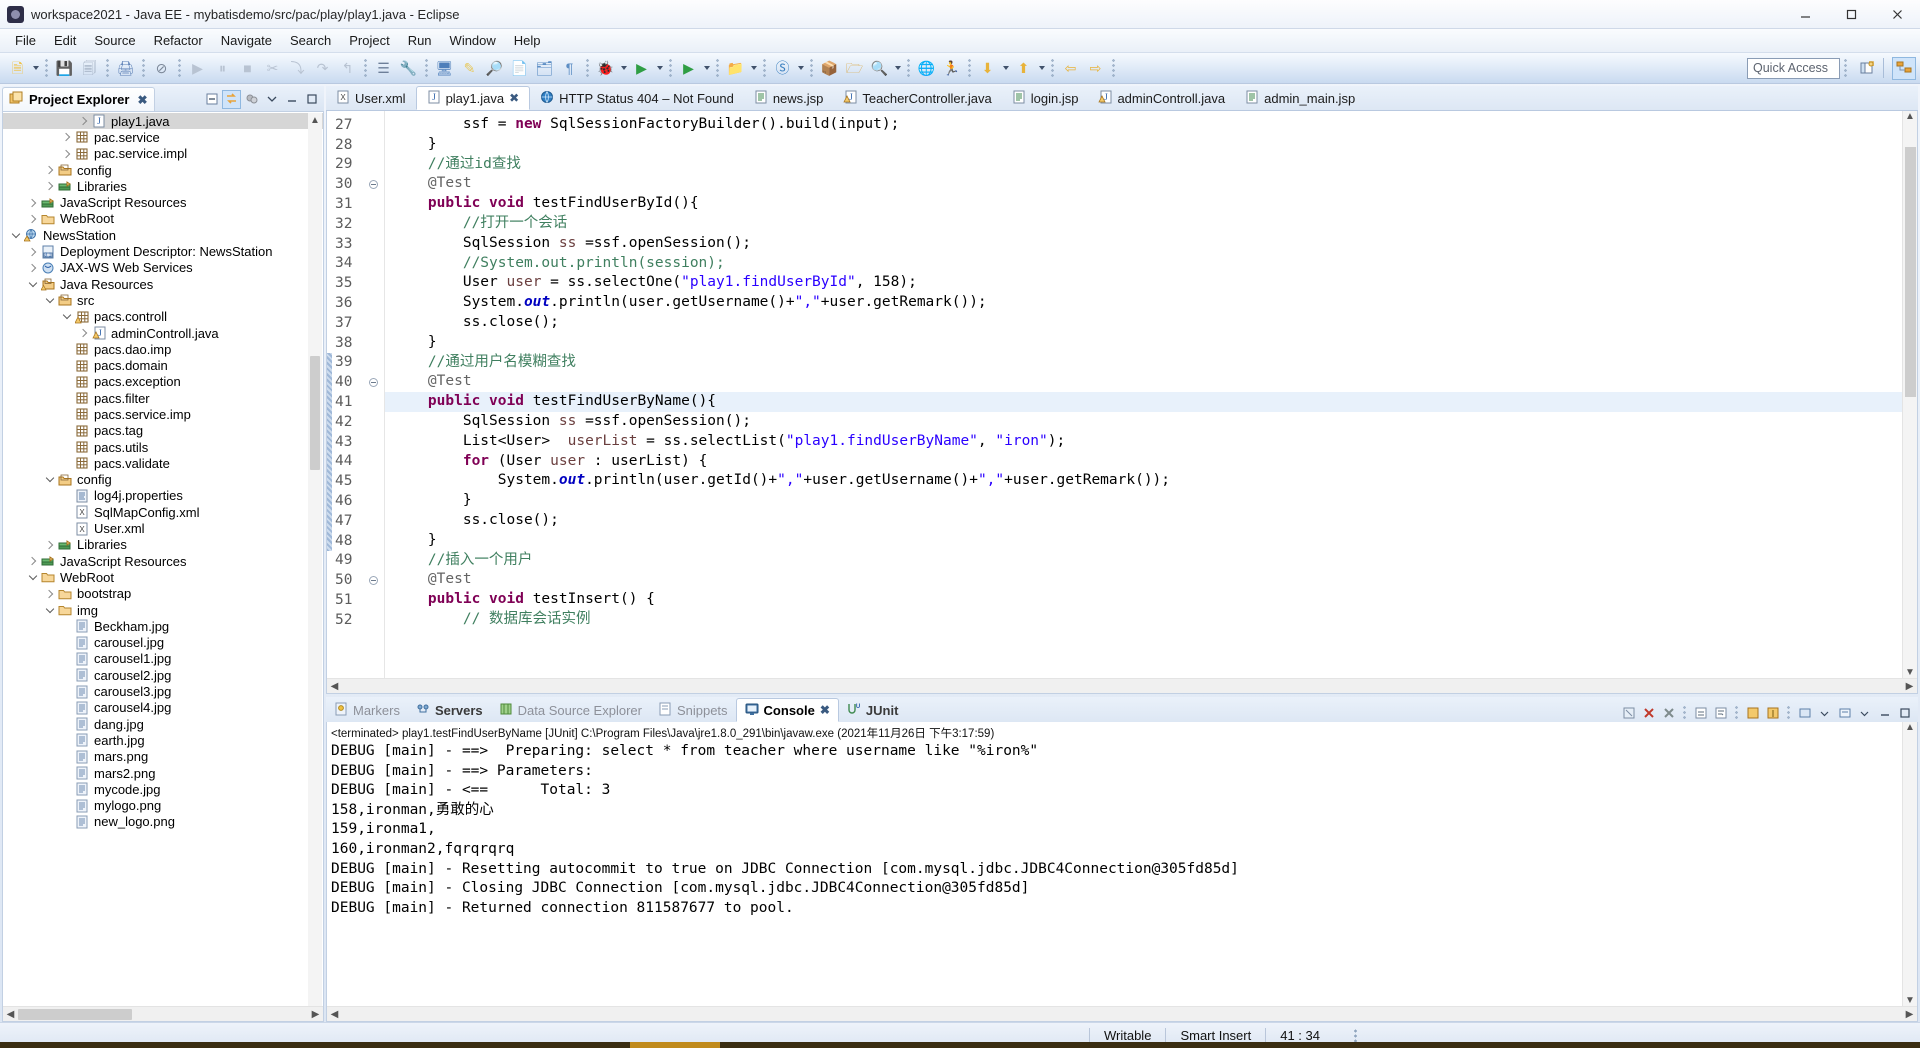 This screenshot has height=1048, width=1920. Describe the element at coordinates (1151, 363) in the screenshot. I see `code-line: //通过用户名模糊查找` at that location.